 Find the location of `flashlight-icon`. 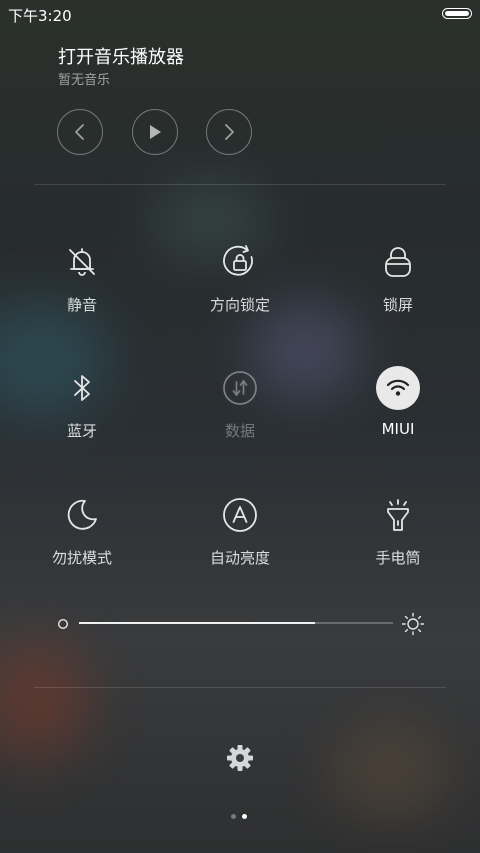

flashlight-icon is located at coordinates (398, 515).